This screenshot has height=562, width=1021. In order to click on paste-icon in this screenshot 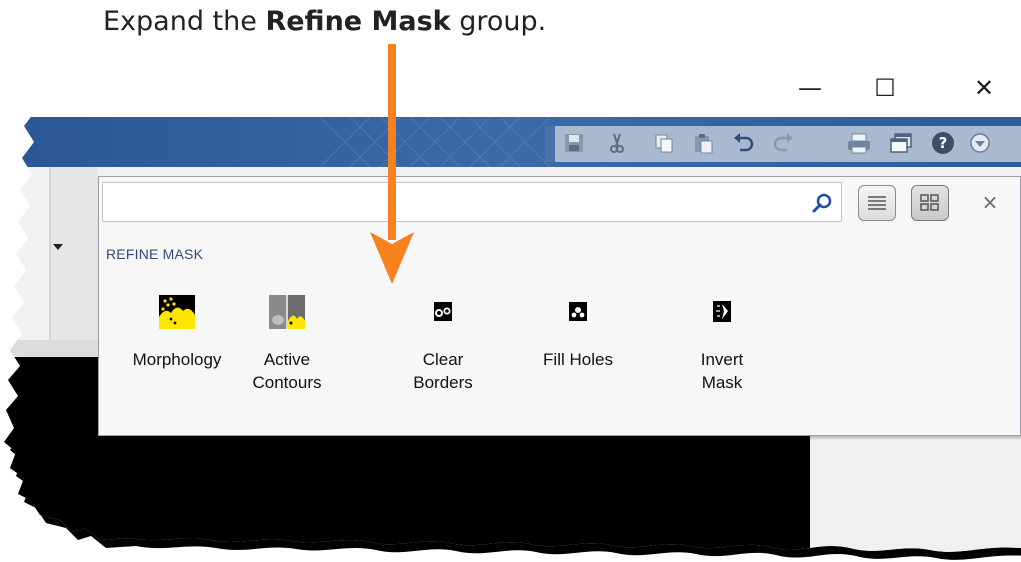, I will do `click(703, 143)`.